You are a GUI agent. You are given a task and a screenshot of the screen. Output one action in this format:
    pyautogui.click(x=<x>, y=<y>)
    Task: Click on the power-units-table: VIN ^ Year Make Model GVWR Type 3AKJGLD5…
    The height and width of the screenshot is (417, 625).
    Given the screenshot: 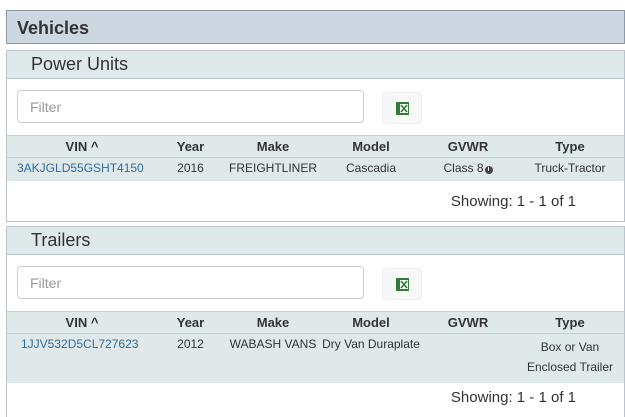 What is the action you would take?
    pyautogui.click(x=315, y=158)
    